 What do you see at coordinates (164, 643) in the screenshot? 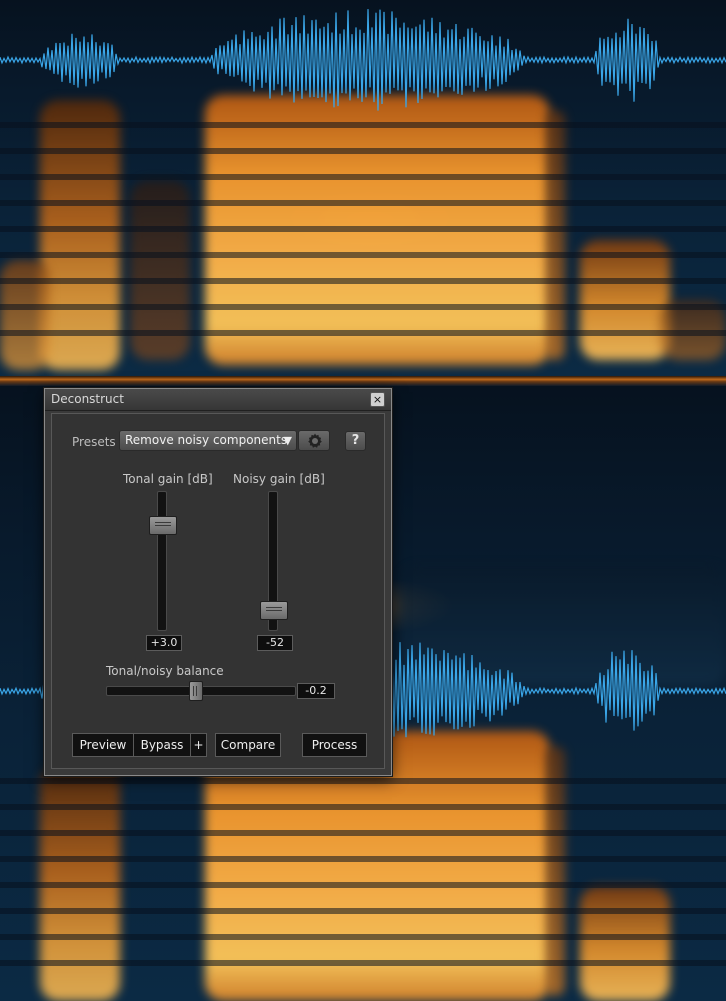
I see `tonal-gain-value: +3.0` at bounding box center [164, 643].